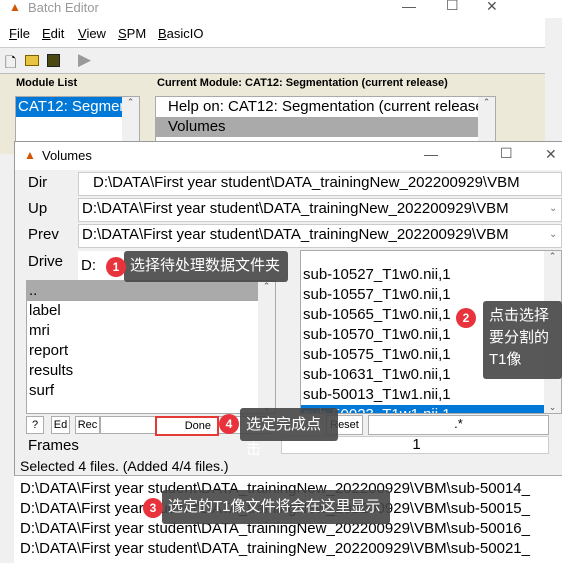  What do you see at coordinates (46, 261) in the screenshot?
I see `drive-label: Drive` at bounding box center [46, 261].